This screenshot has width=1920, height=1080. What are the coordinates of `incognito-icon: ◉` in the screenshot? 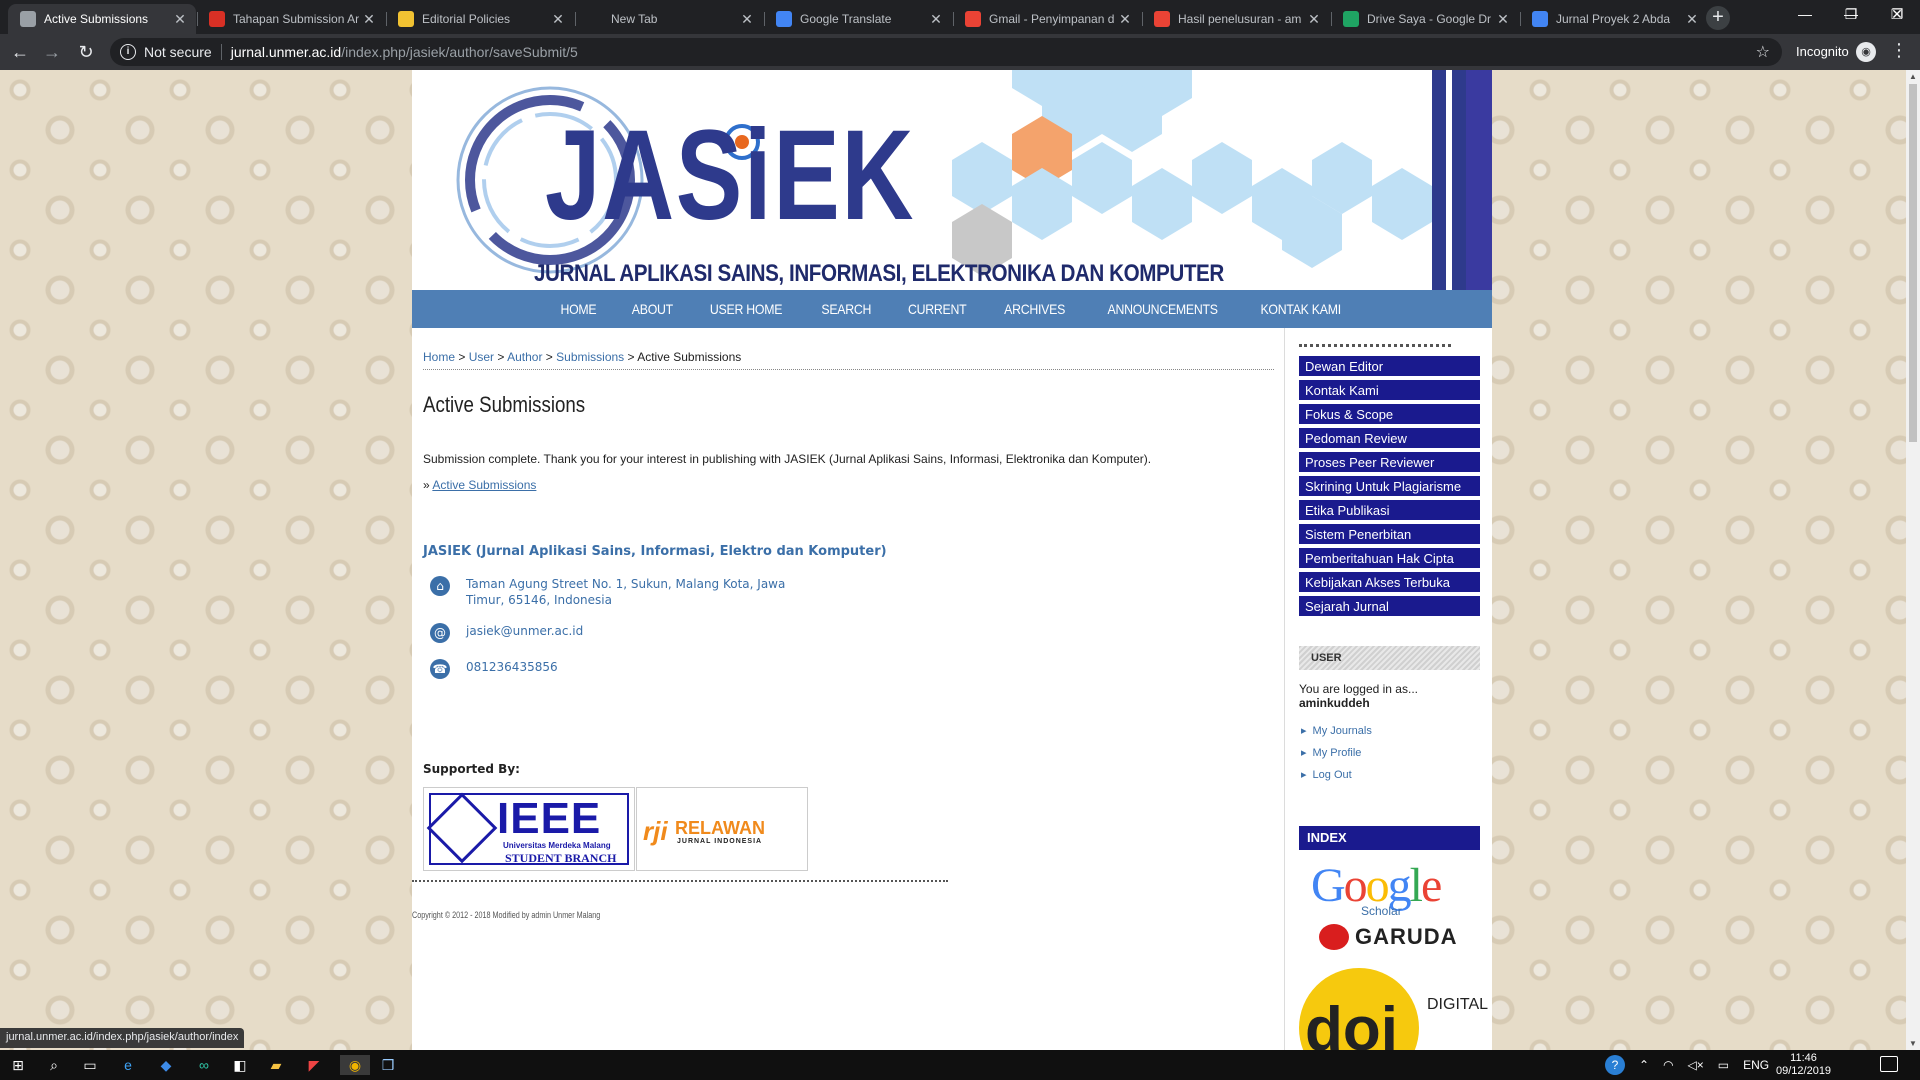 It's located at (1866, 52).